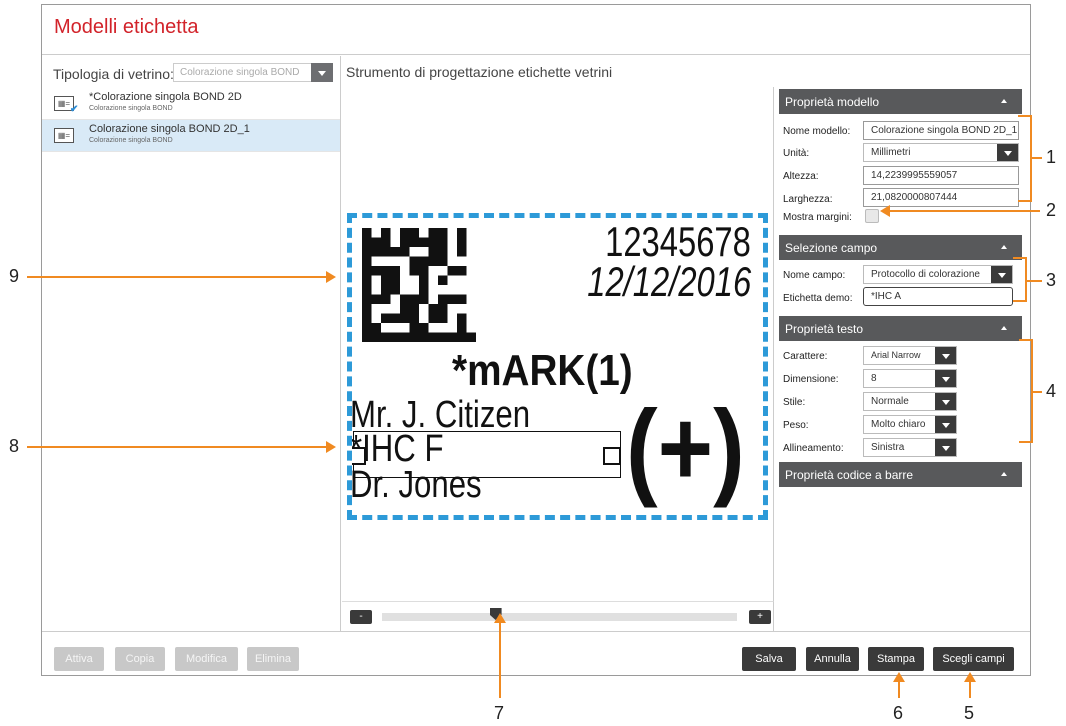 This screenshot has width=1066, height=726. Describe the element at coordinates (969, 713) in the screenshot. I see `callout-5: 5` at that location.